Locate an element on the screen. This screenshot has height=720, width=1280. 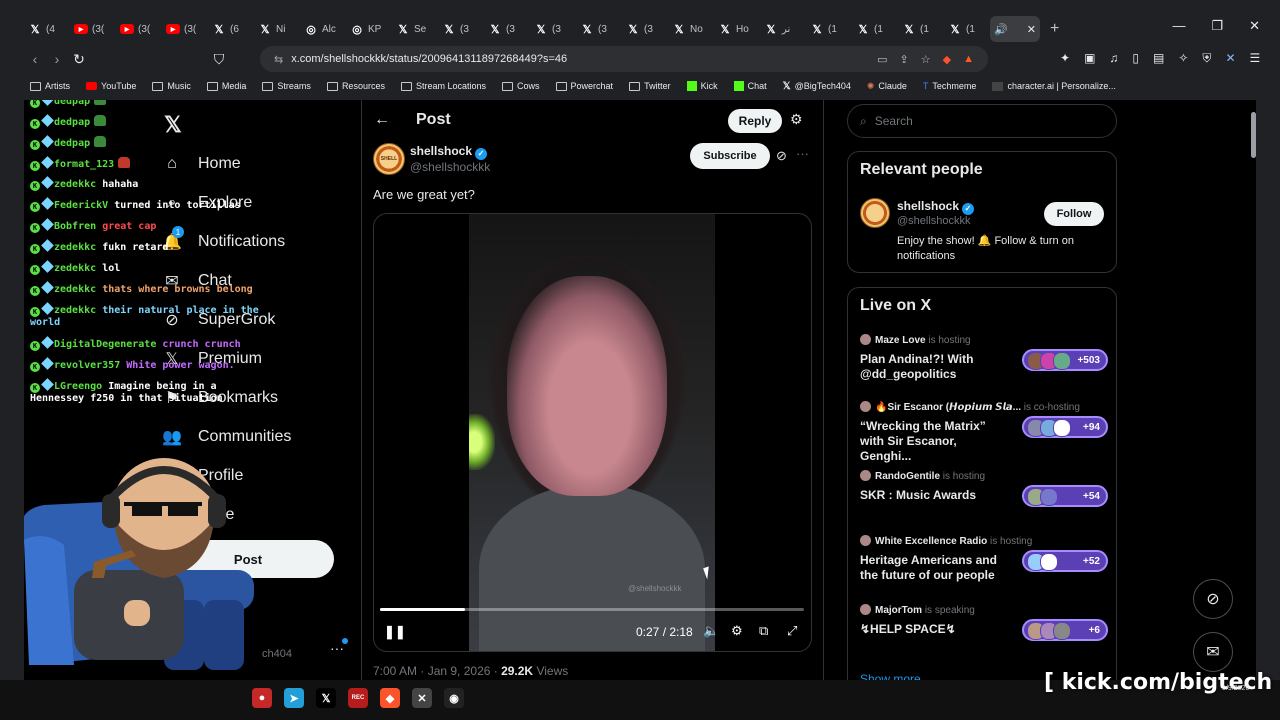
more-options-icon: ··· is located at coordinates (802, 153).